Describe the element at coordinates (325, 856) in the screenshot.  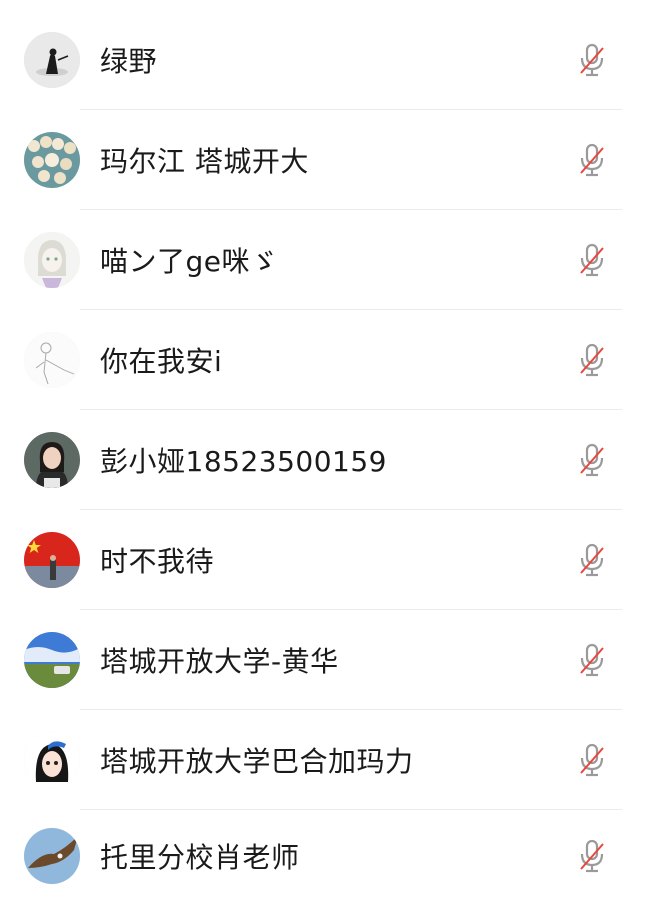
I see `member-row: 托里分校肖老师` at that location.